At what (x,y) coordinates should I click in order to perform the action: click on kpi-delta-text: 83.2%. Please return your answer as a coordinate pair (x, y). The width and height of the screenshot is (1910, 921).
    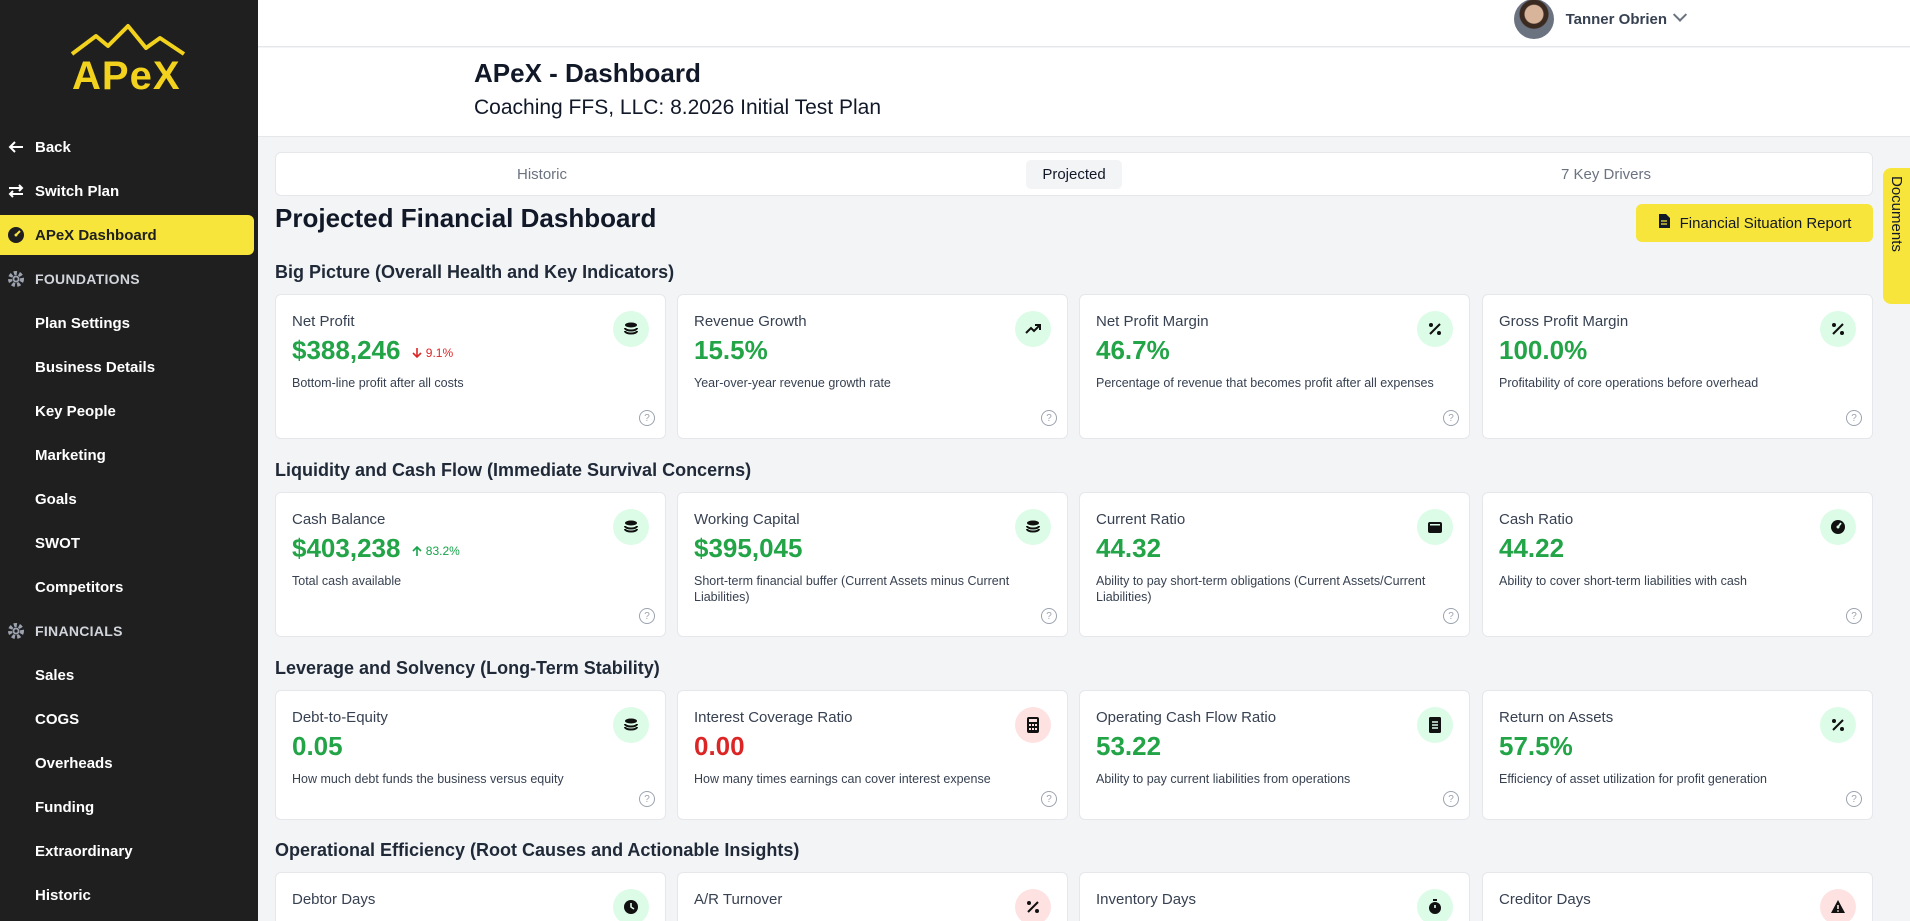
    Looking at the image, I should click on (442, 551).